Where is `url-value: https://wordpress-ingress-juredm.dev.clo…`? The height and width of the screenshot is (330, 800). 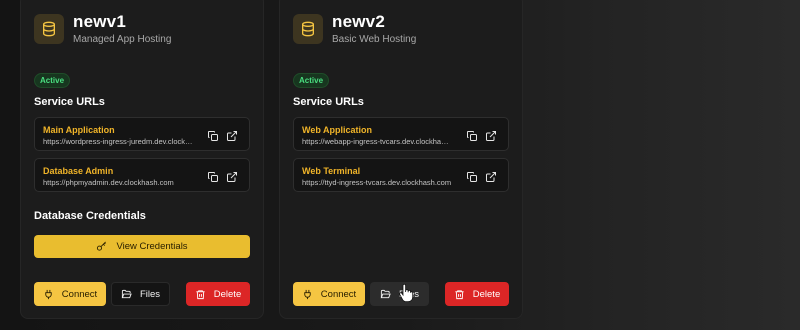 url-value: https://wordpress-ingress-juredm.dev.clo… is located at coordinates (118, 141).